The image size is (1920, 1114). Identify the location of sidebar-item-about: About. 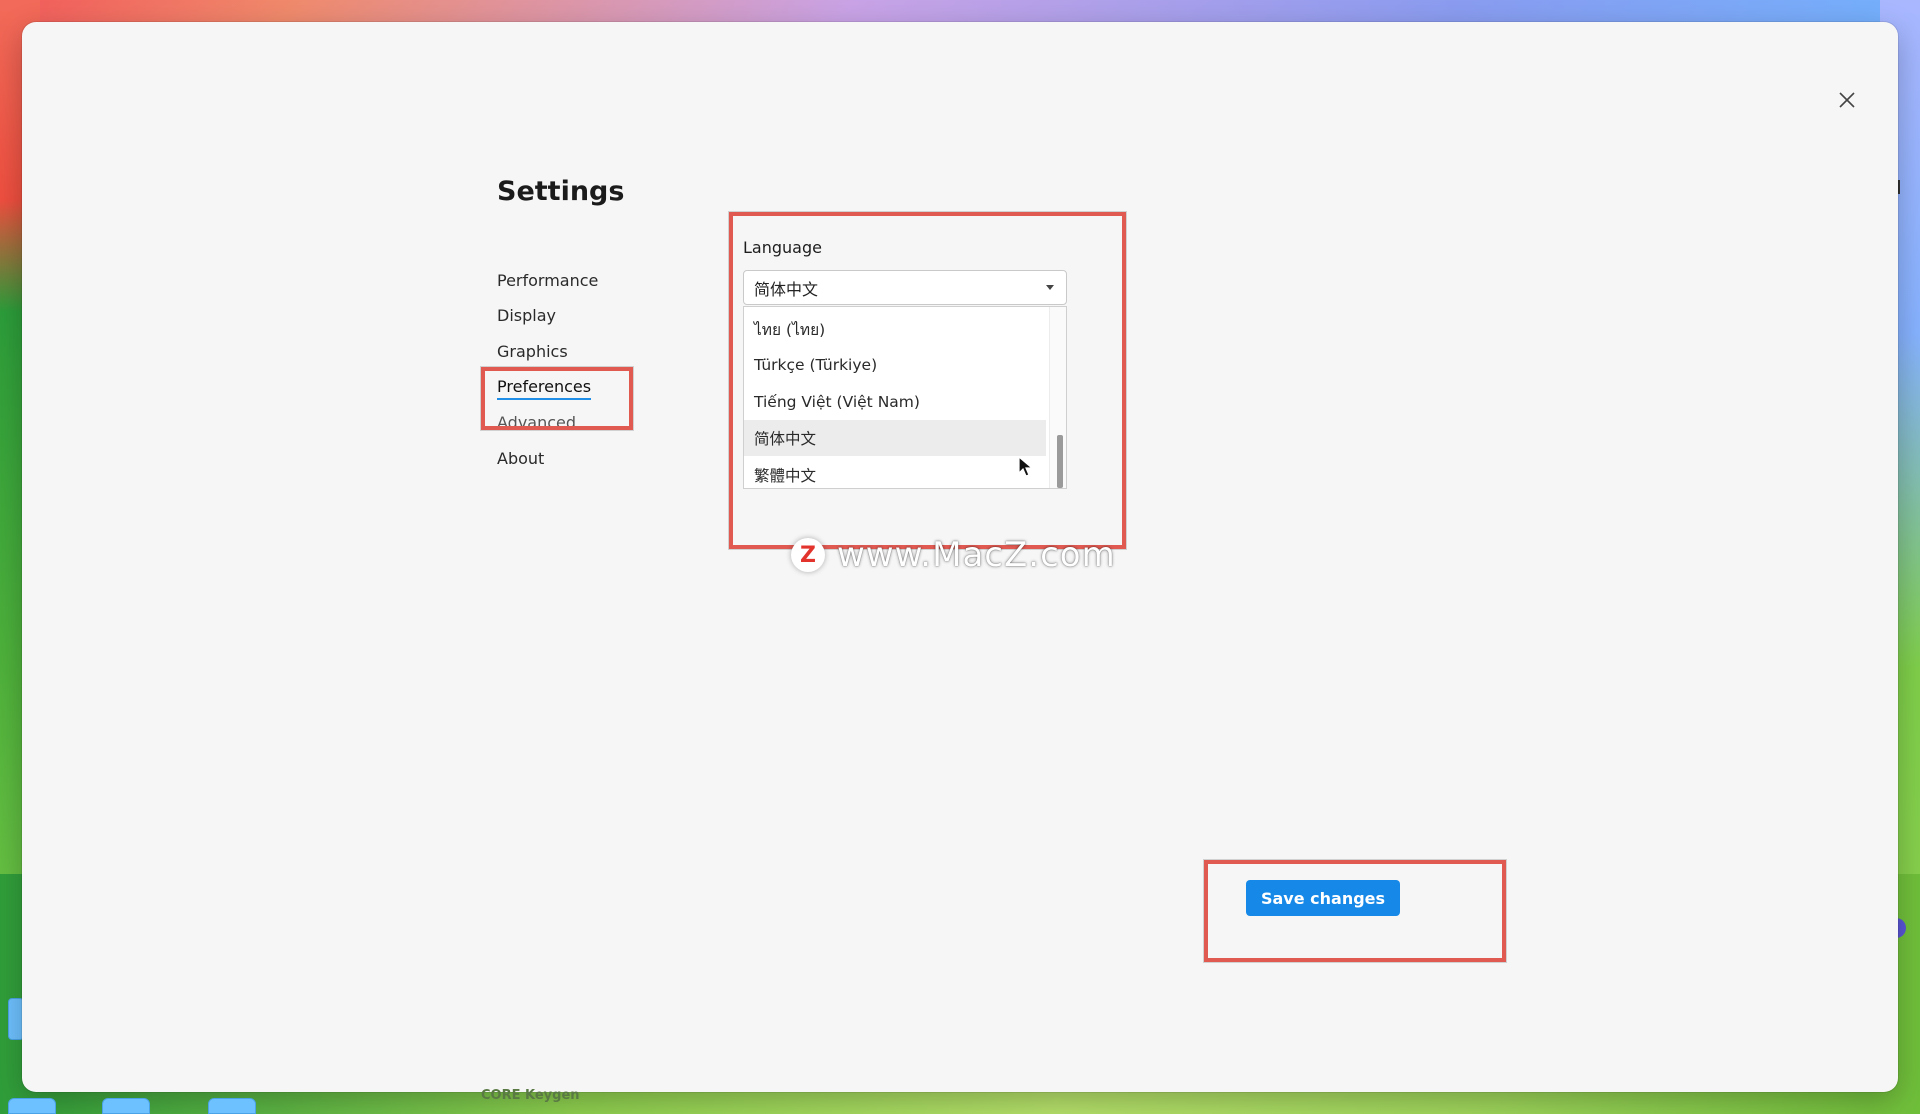
(520, 458).